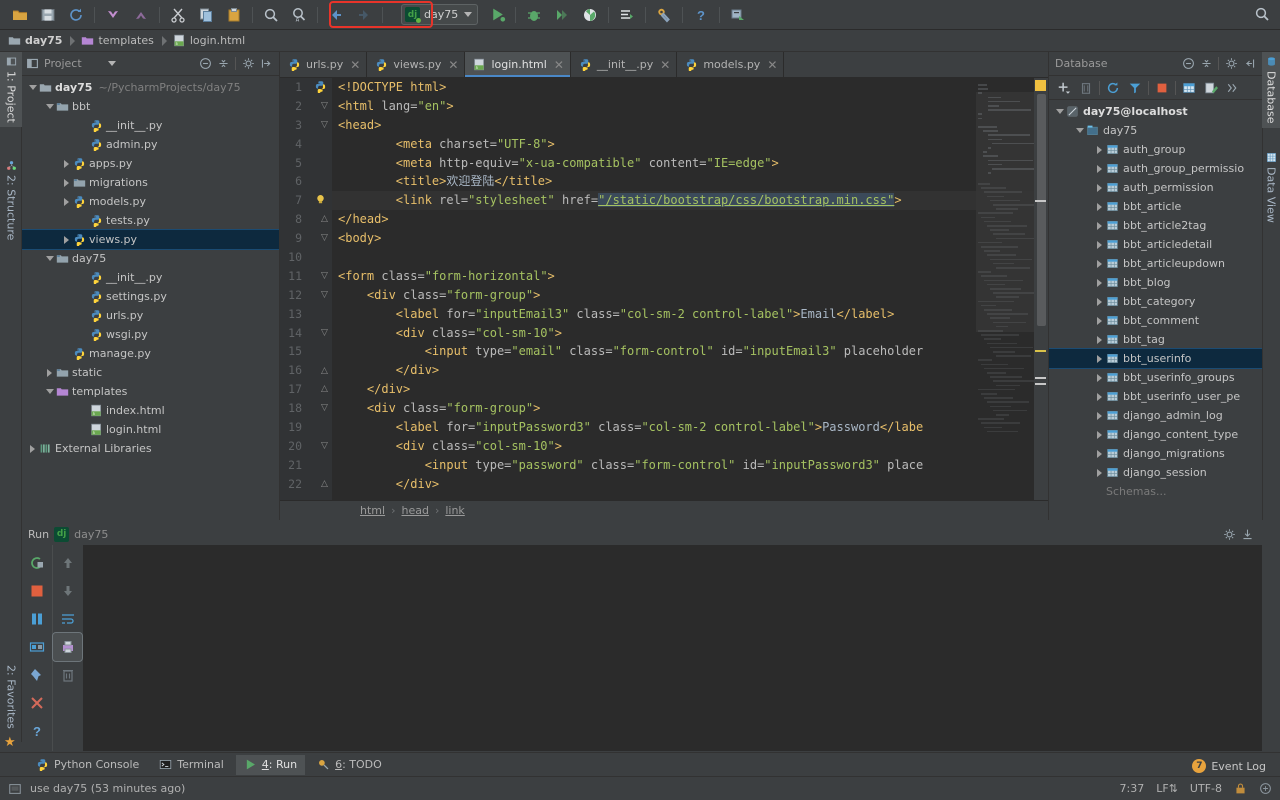  Describe the element at coordinates (1265, 788) in the screenshot. I see `inspection-icon` at that location.